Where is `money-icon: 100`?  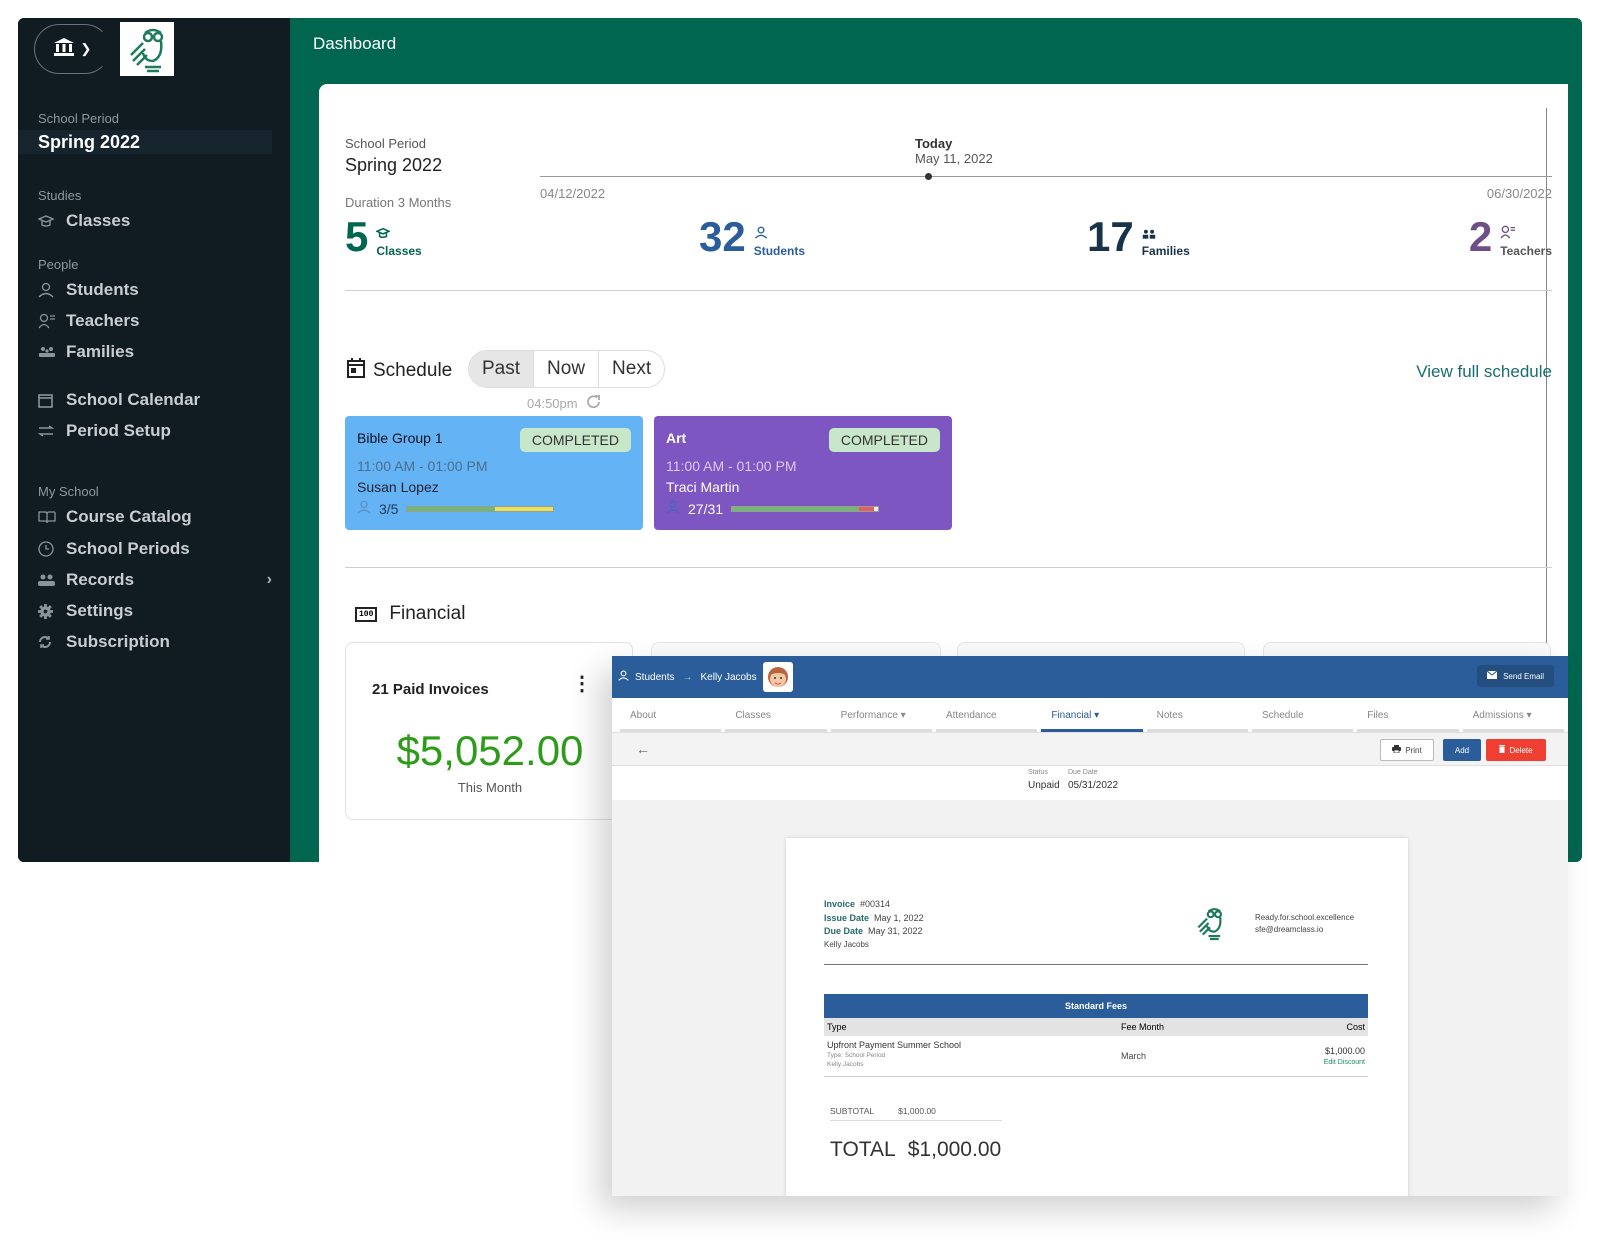
money-icon: 100 is located at coordinates (366, 614).